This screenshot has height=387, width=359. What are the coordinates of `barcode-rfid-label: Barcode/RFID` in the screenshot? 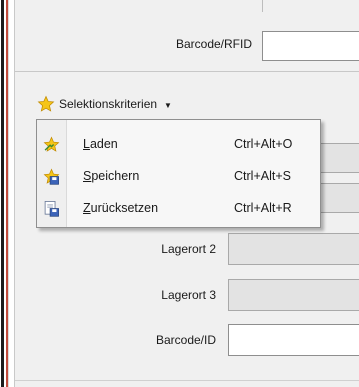 It's located at (213, 44).